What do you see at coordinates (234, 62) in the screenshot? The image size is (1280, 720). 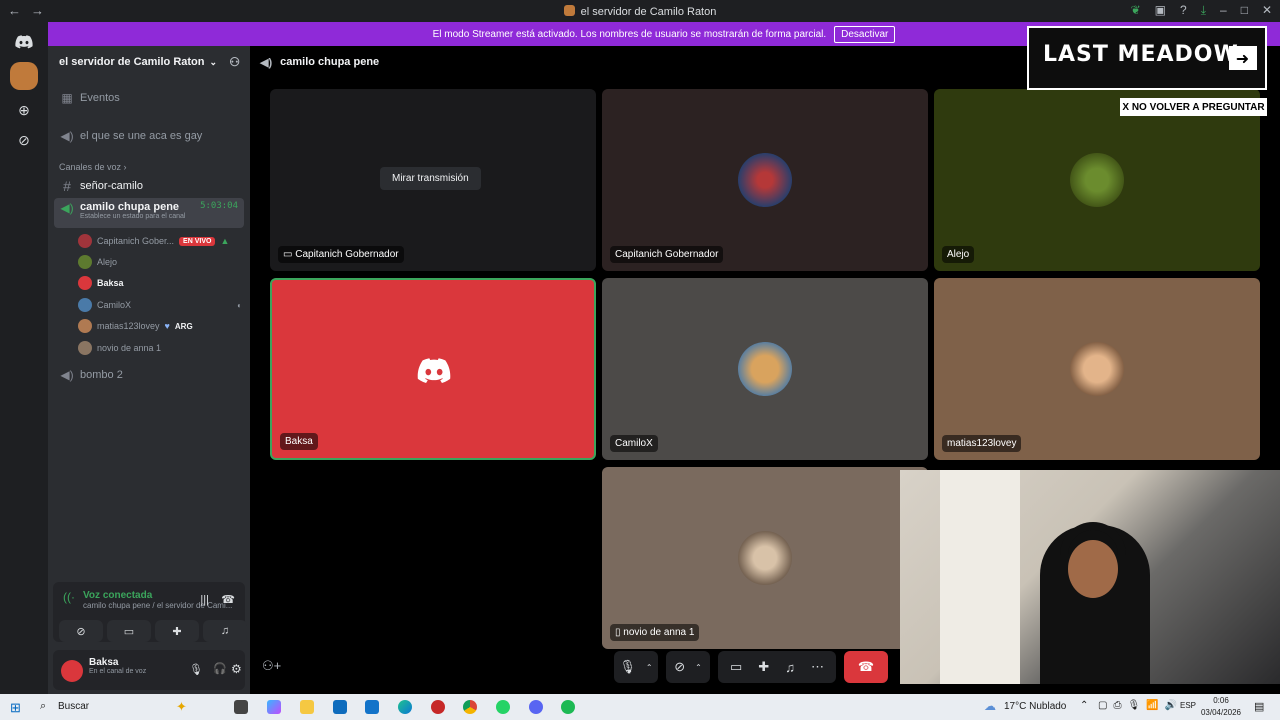 I see `invite-icon: ⚇` at bounding box center [234, 62].